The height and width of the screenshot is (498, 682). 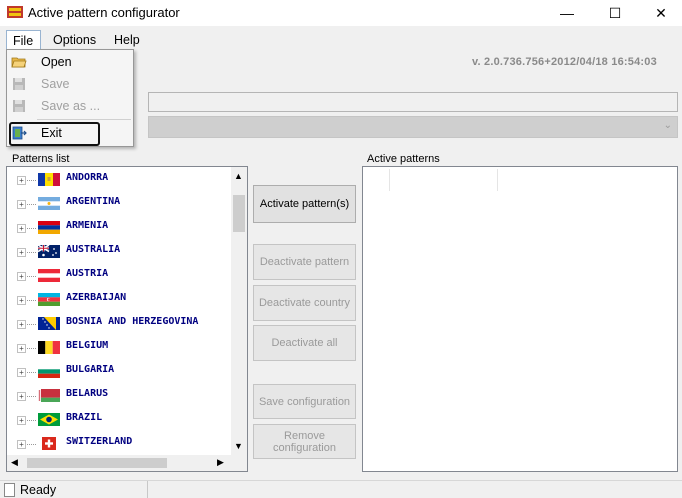 I want to click on country-label: AUSTRALIA, so click(x=93, y=249).